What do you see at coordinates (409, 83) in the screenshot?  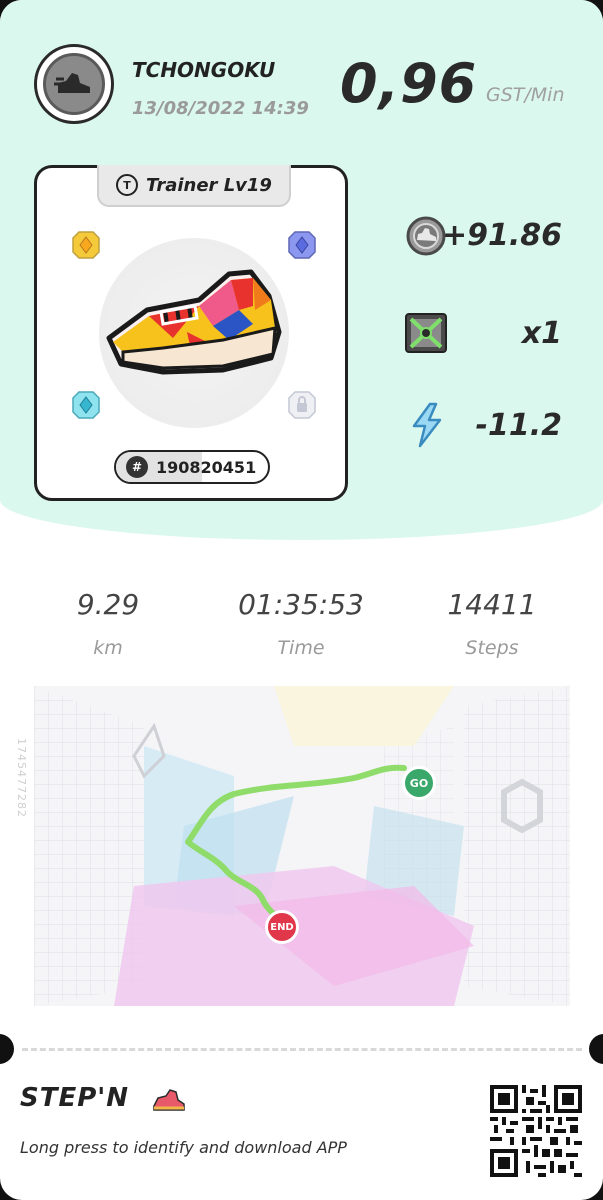 I see `gst-rate-value: 0,96` at bounding box center [409, 83].